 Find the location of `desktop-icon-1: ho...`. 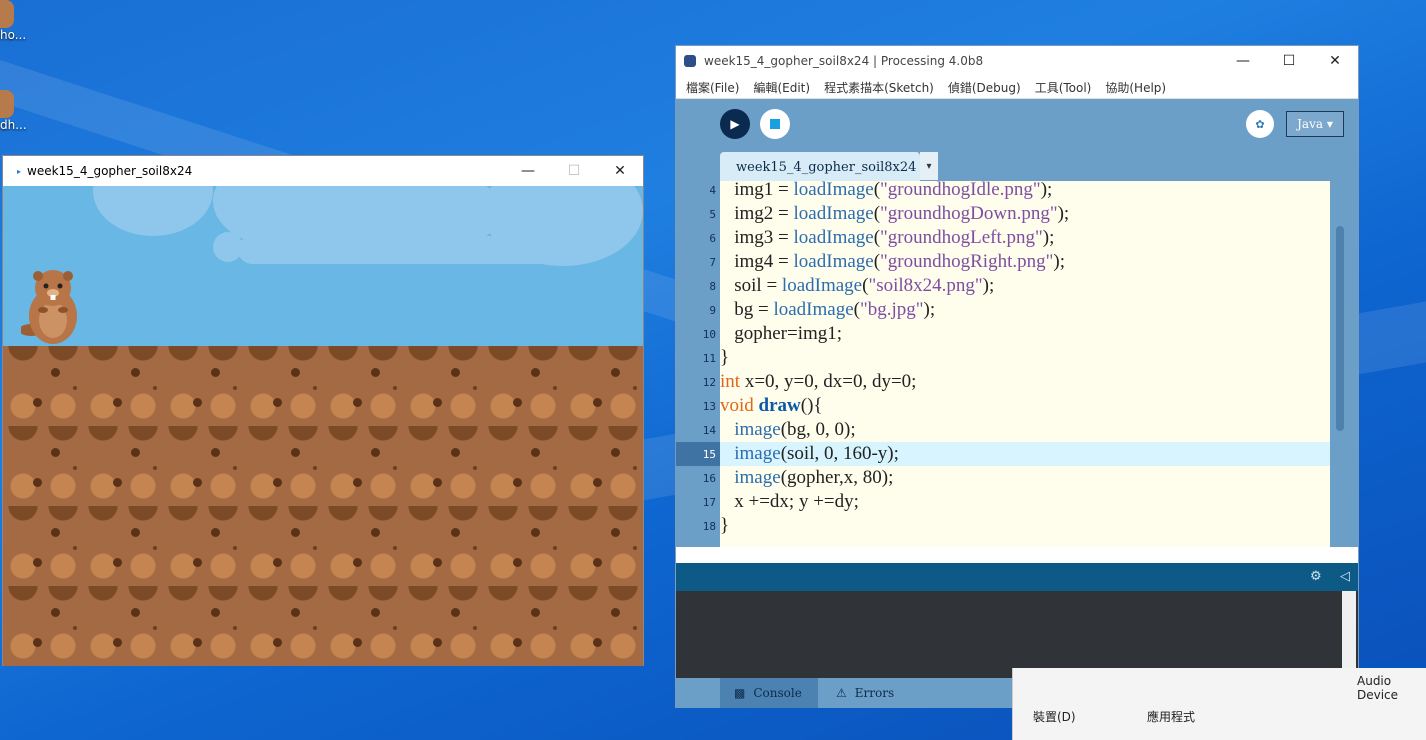

desktop-icon-1: ho... is located at coordinates (15, 21).